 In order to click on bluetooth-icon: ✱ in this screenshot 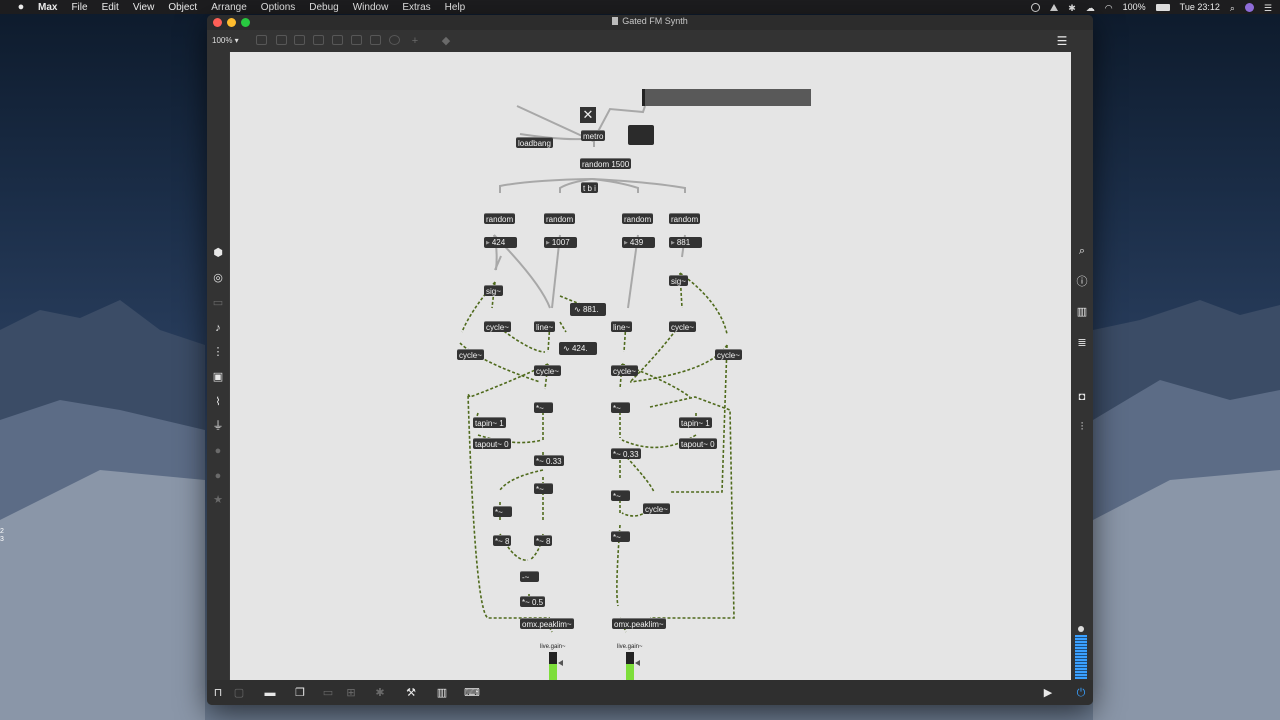, I will do `click(1072, 8)`.